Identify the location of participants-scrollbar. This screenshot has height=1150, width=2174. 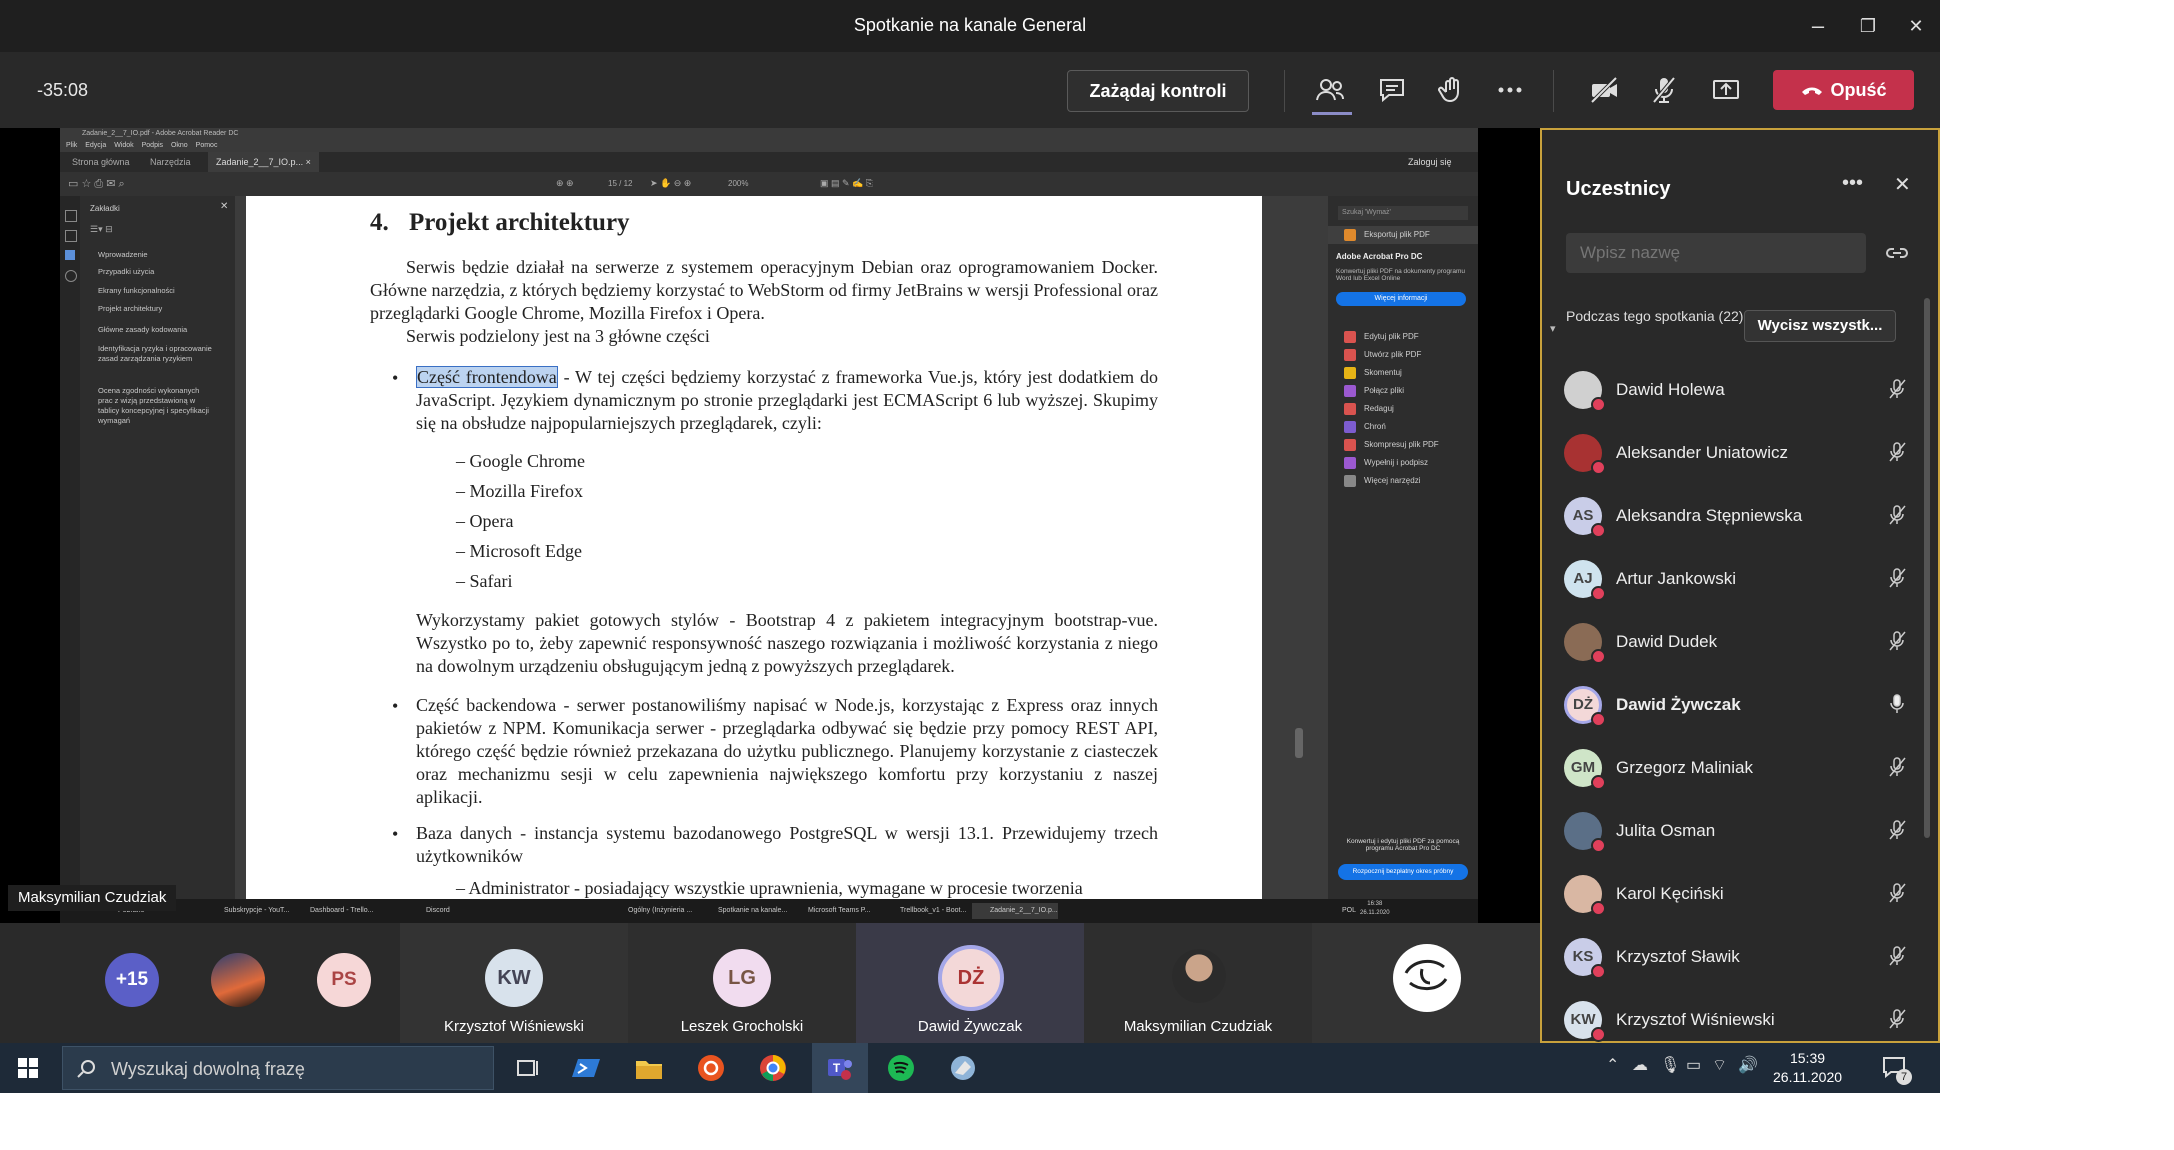
(1927, 568).